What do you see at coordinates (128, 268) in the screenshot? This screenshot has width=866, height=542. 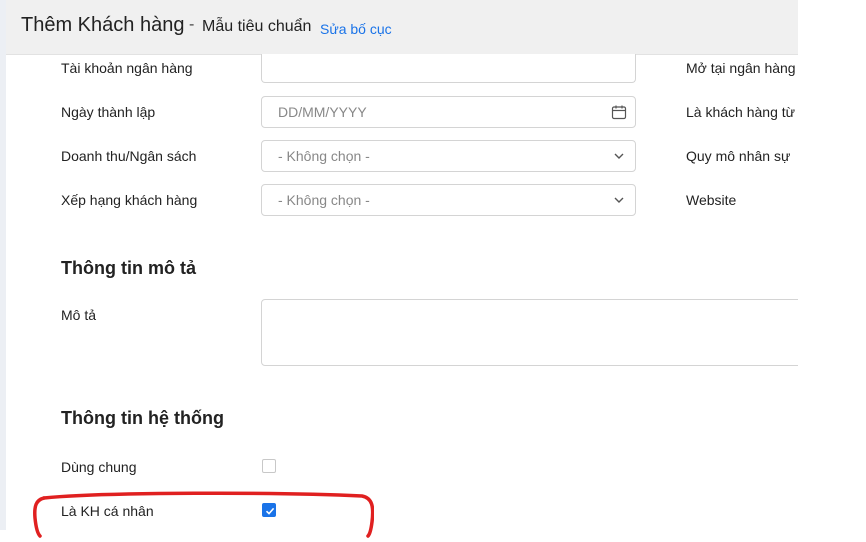 I see `description-section-title: Thông tin mô tả` at bounding box center [128, 268].